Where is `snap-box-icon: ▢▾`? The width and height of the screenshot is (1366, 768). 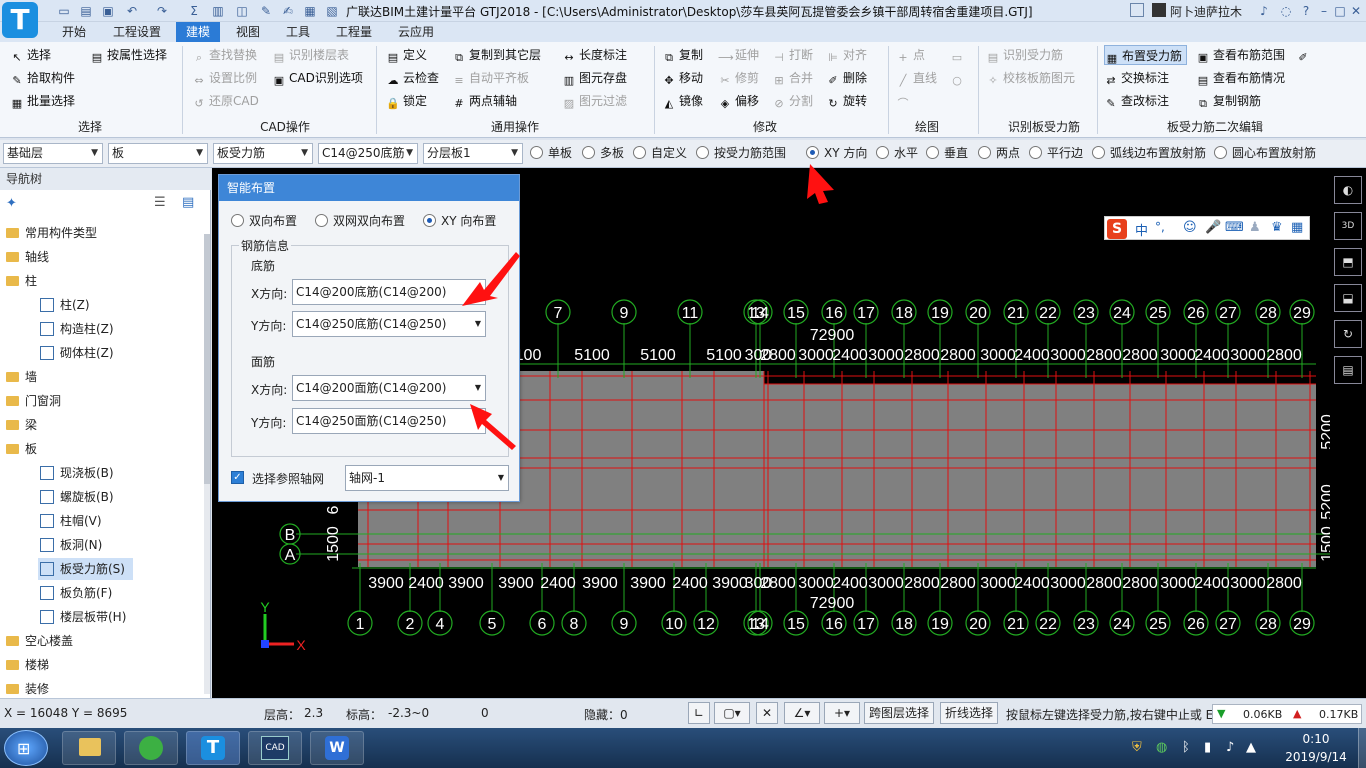
snap-box-icon: ▢▾ is located at coordinates (732, 713).